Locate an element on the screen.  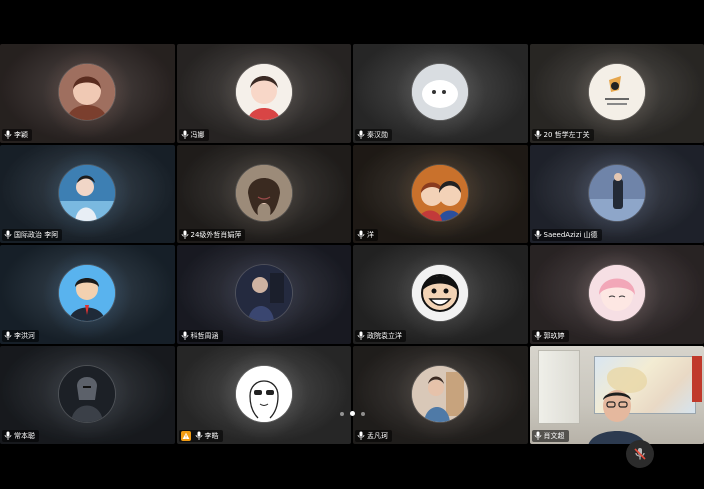
participant-tile: 李颖 is located at coordinates (87, 93).